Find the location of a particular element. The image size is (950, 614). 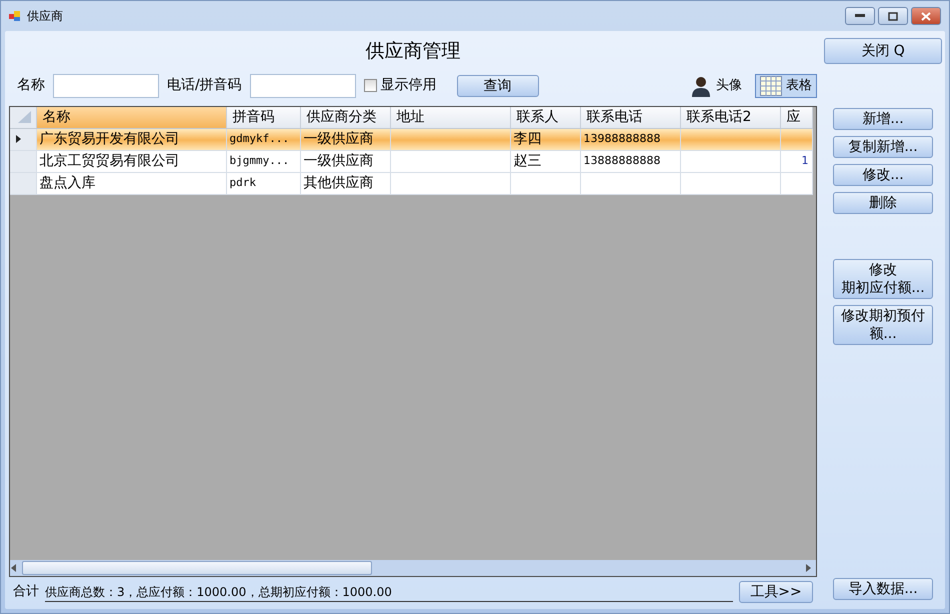

close-icon is located at coordinates (926, 16).